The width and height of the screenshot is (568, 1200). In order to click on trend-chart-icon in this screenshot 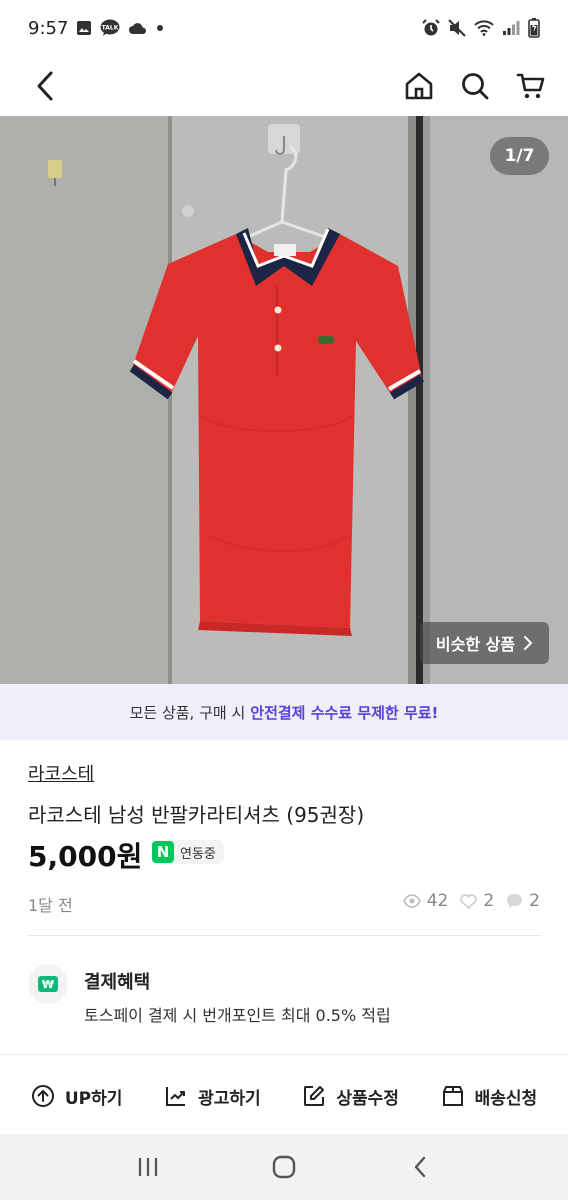, I will do `click(176, 1096)`.